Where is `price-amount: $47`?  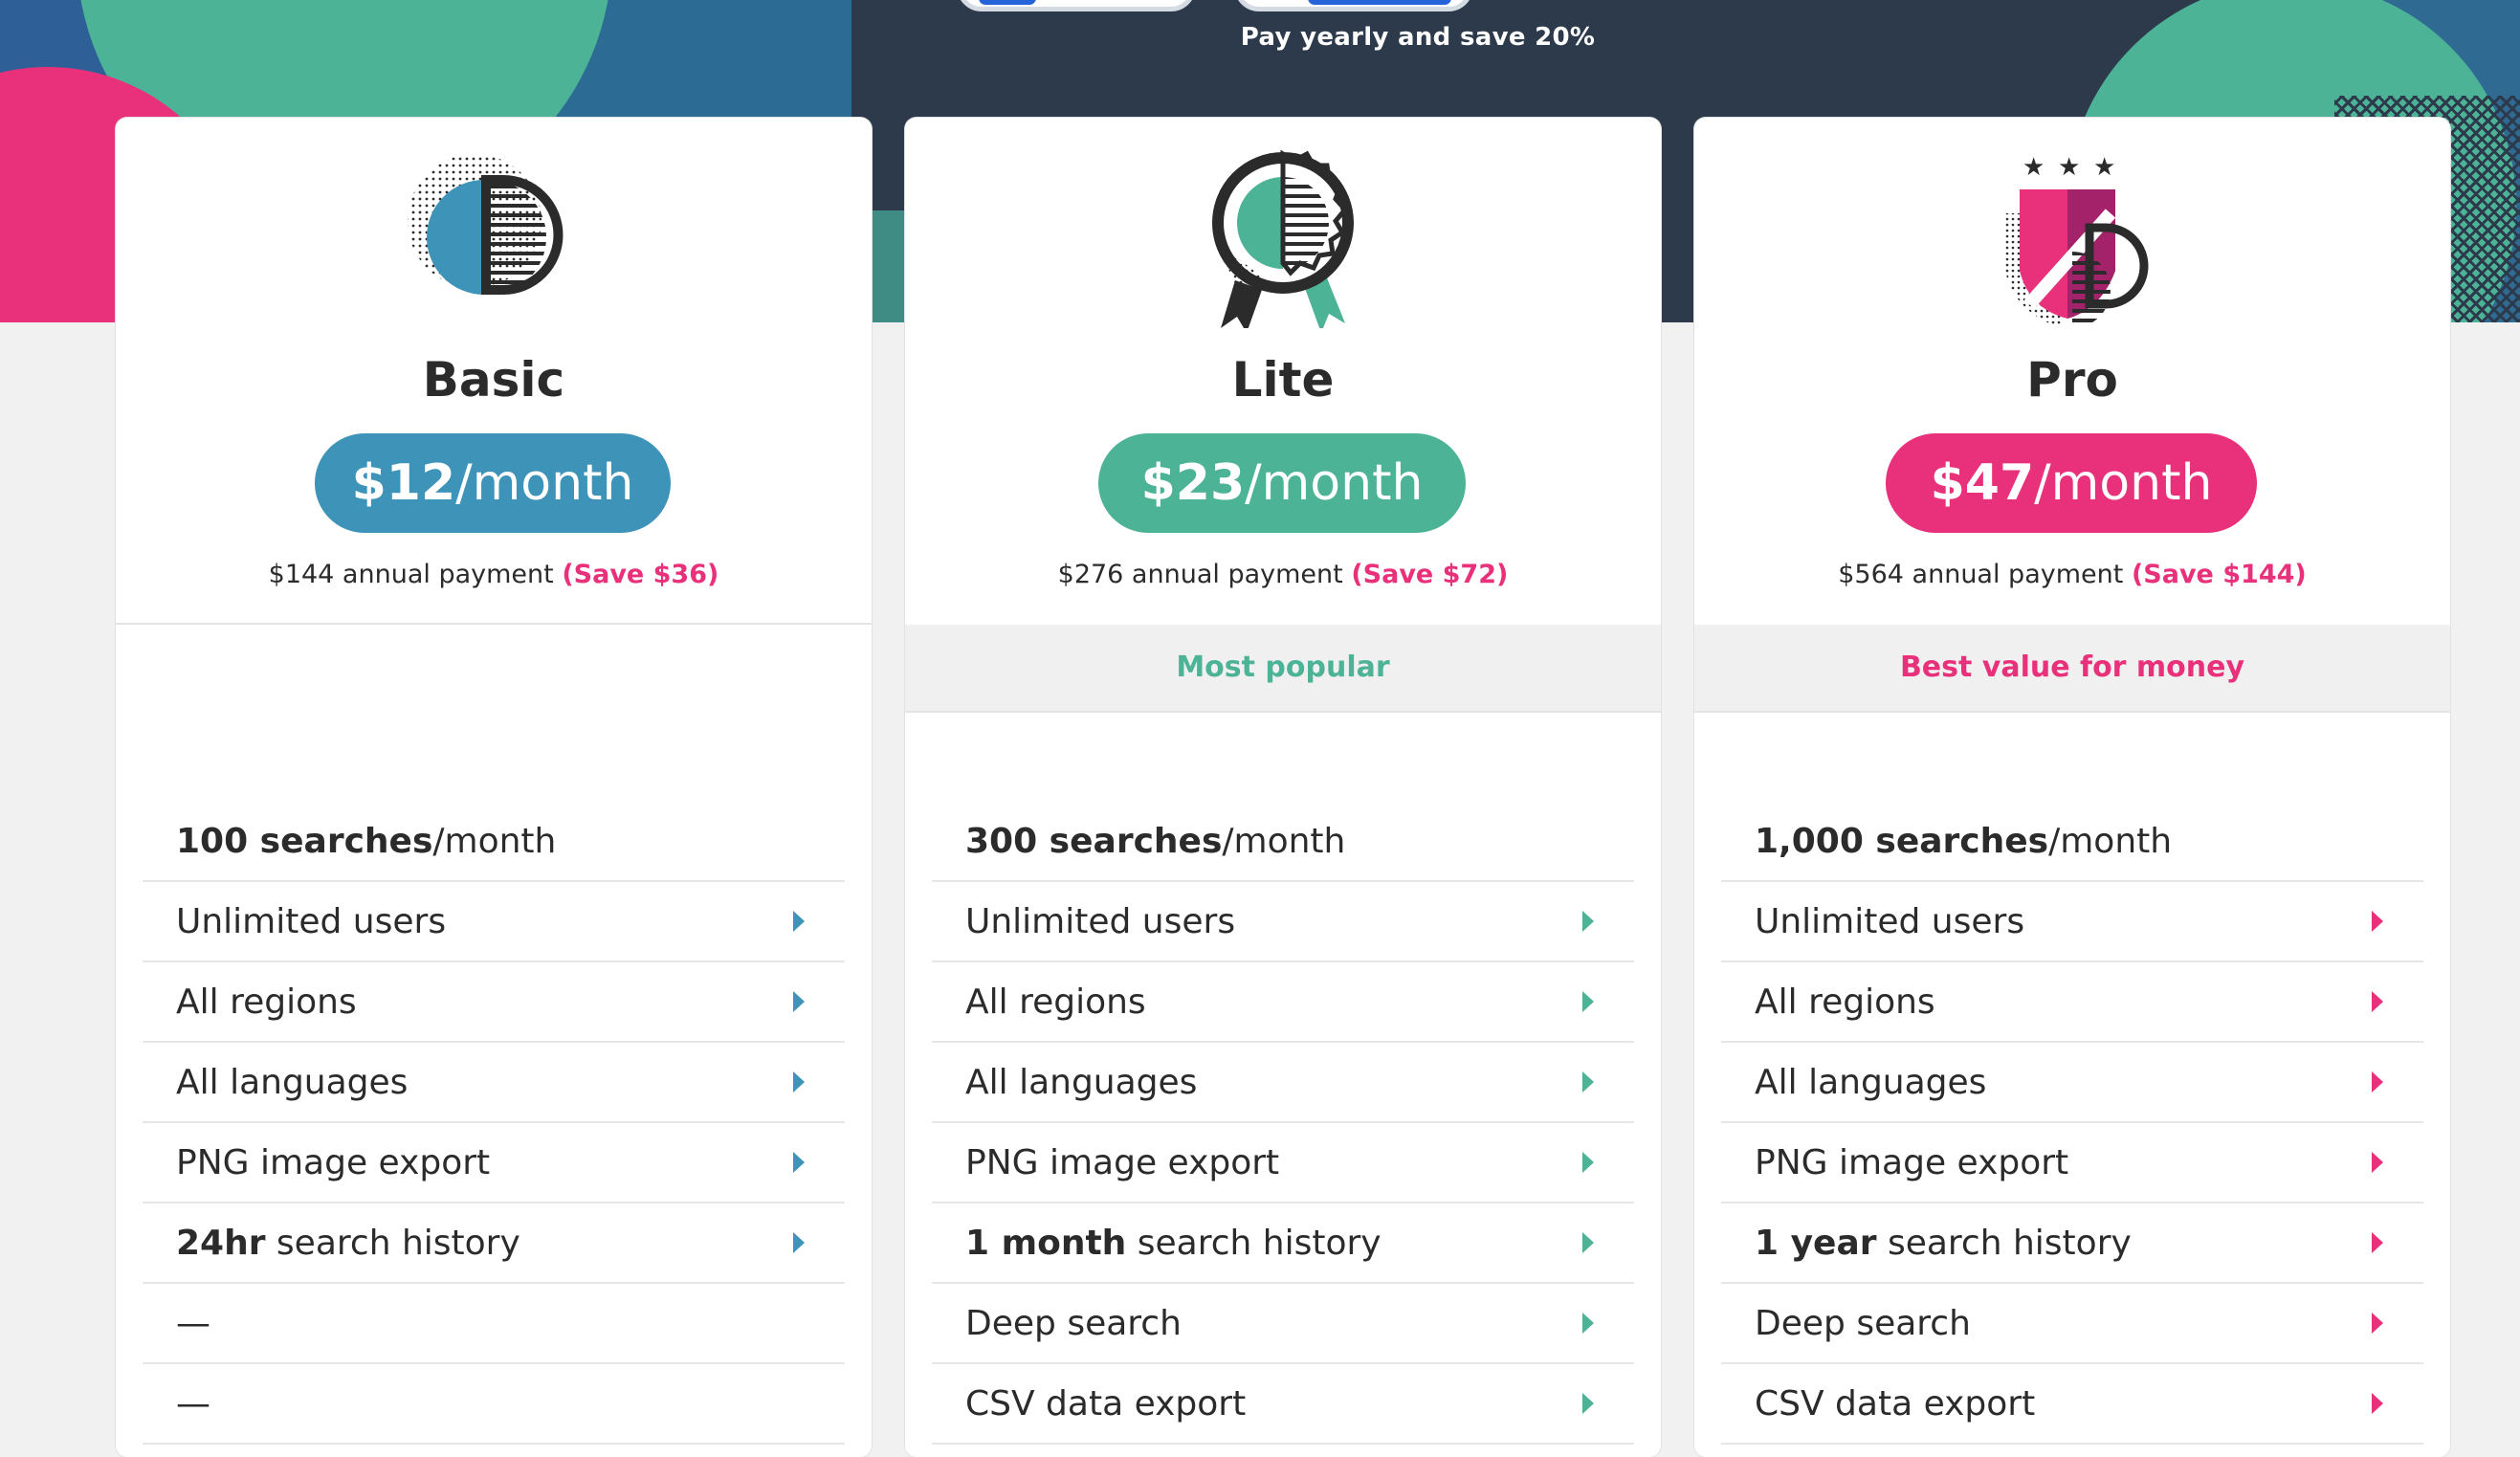
price-amount: $47 is located at coordinates (1983, 483).